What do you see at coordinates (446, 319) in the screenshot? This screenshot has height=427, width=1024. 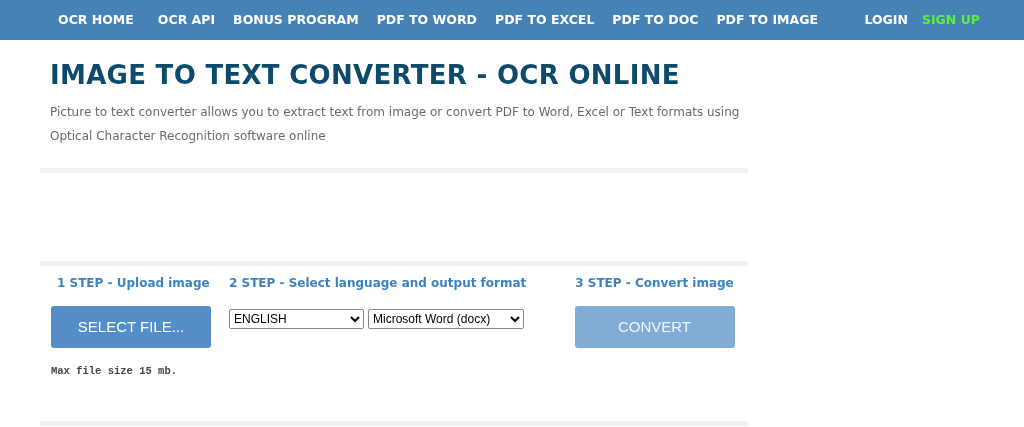 I see `format-select: Microsoft Word (docx)` at bounding box center [446, 319].